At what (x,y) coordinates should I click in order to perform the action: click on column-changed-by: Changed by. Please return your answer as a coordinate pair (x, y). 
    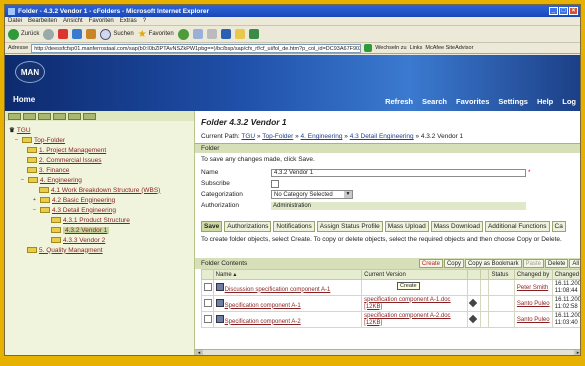
    Looking at the image, I should click on (533, 274).